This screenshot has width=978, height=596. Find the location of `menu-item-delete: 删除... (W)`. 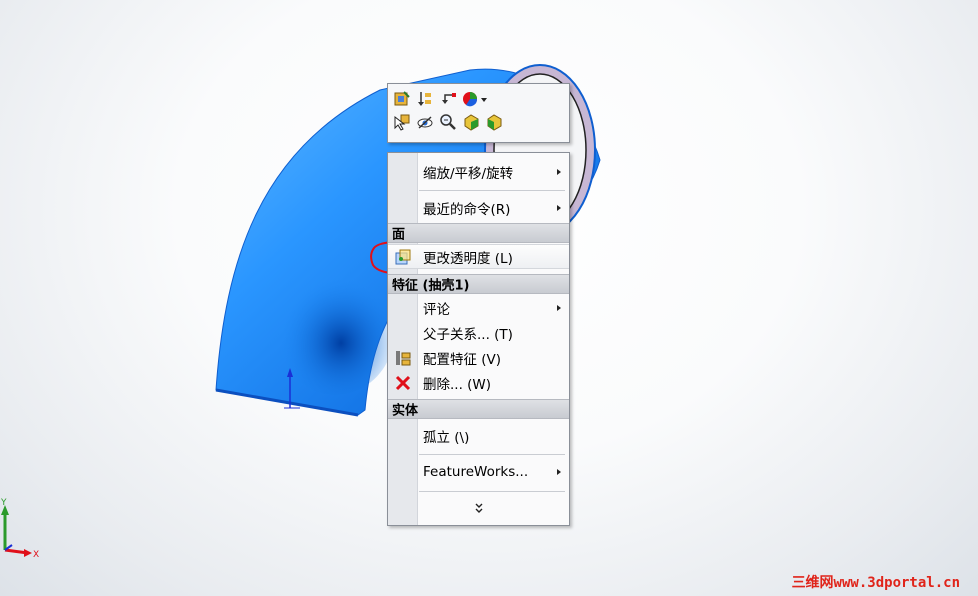

menu-item-delete: 删除... (W) is located at coordinates (478, 383).